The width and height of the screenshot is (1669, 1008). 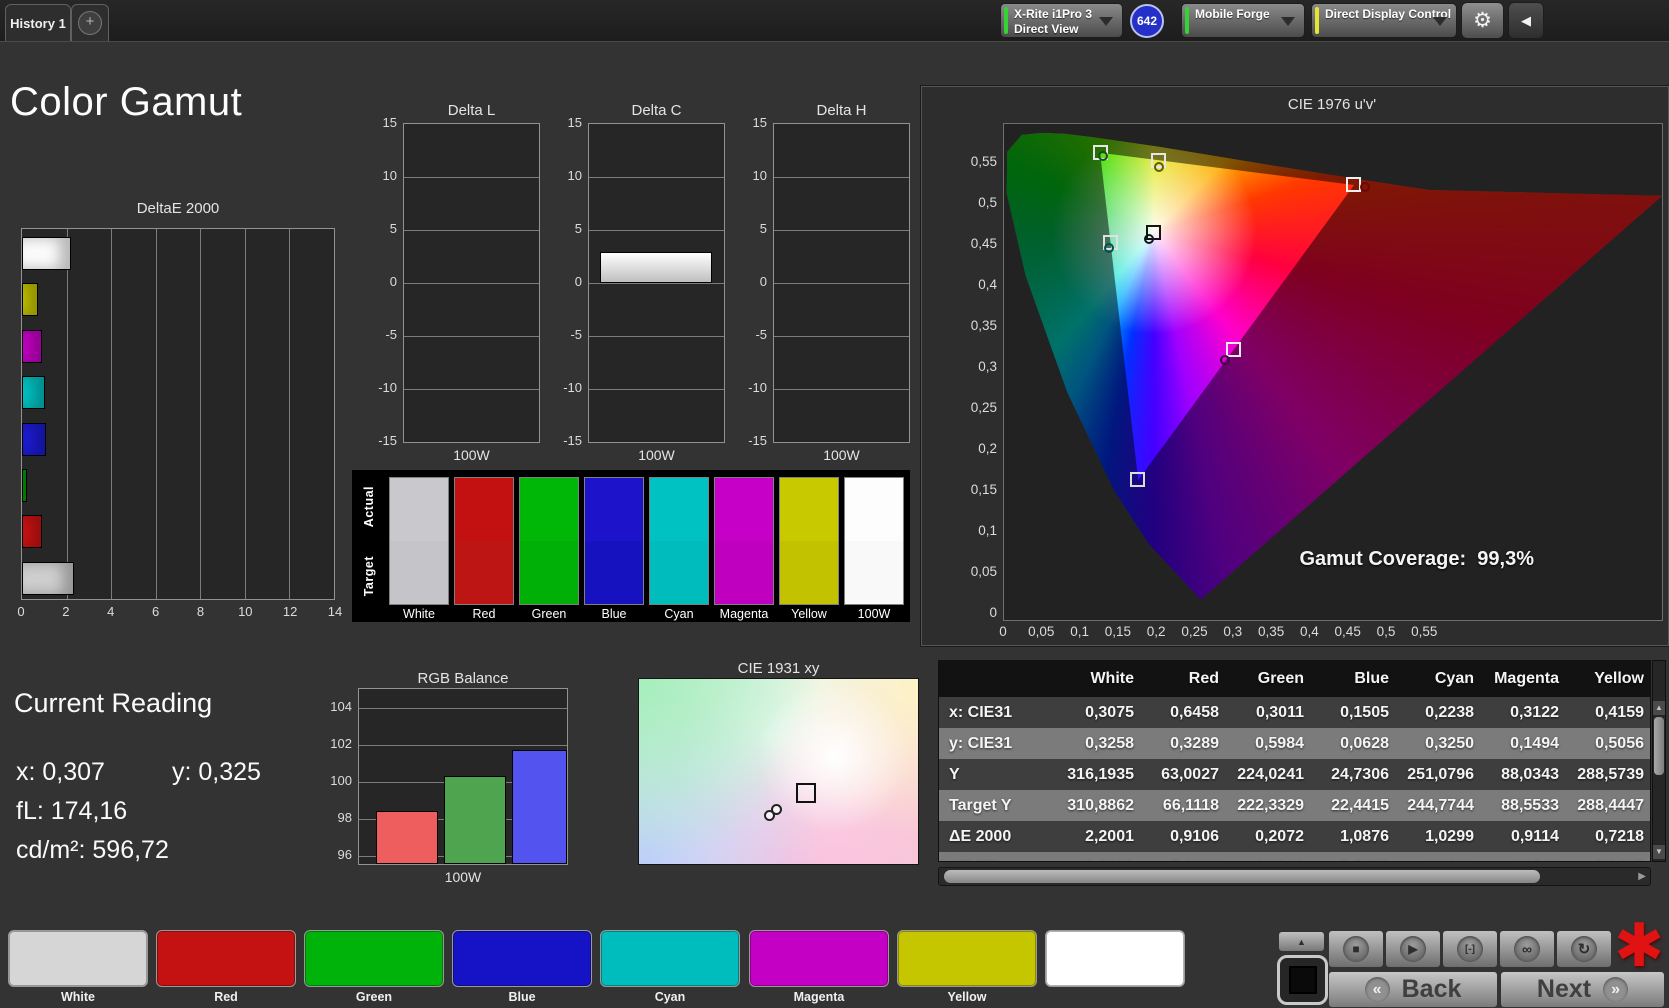 What do you see at coordinates (967, 958) in the screenshot?
I see `patch-button-yellow` at bounding box center [967, 958].